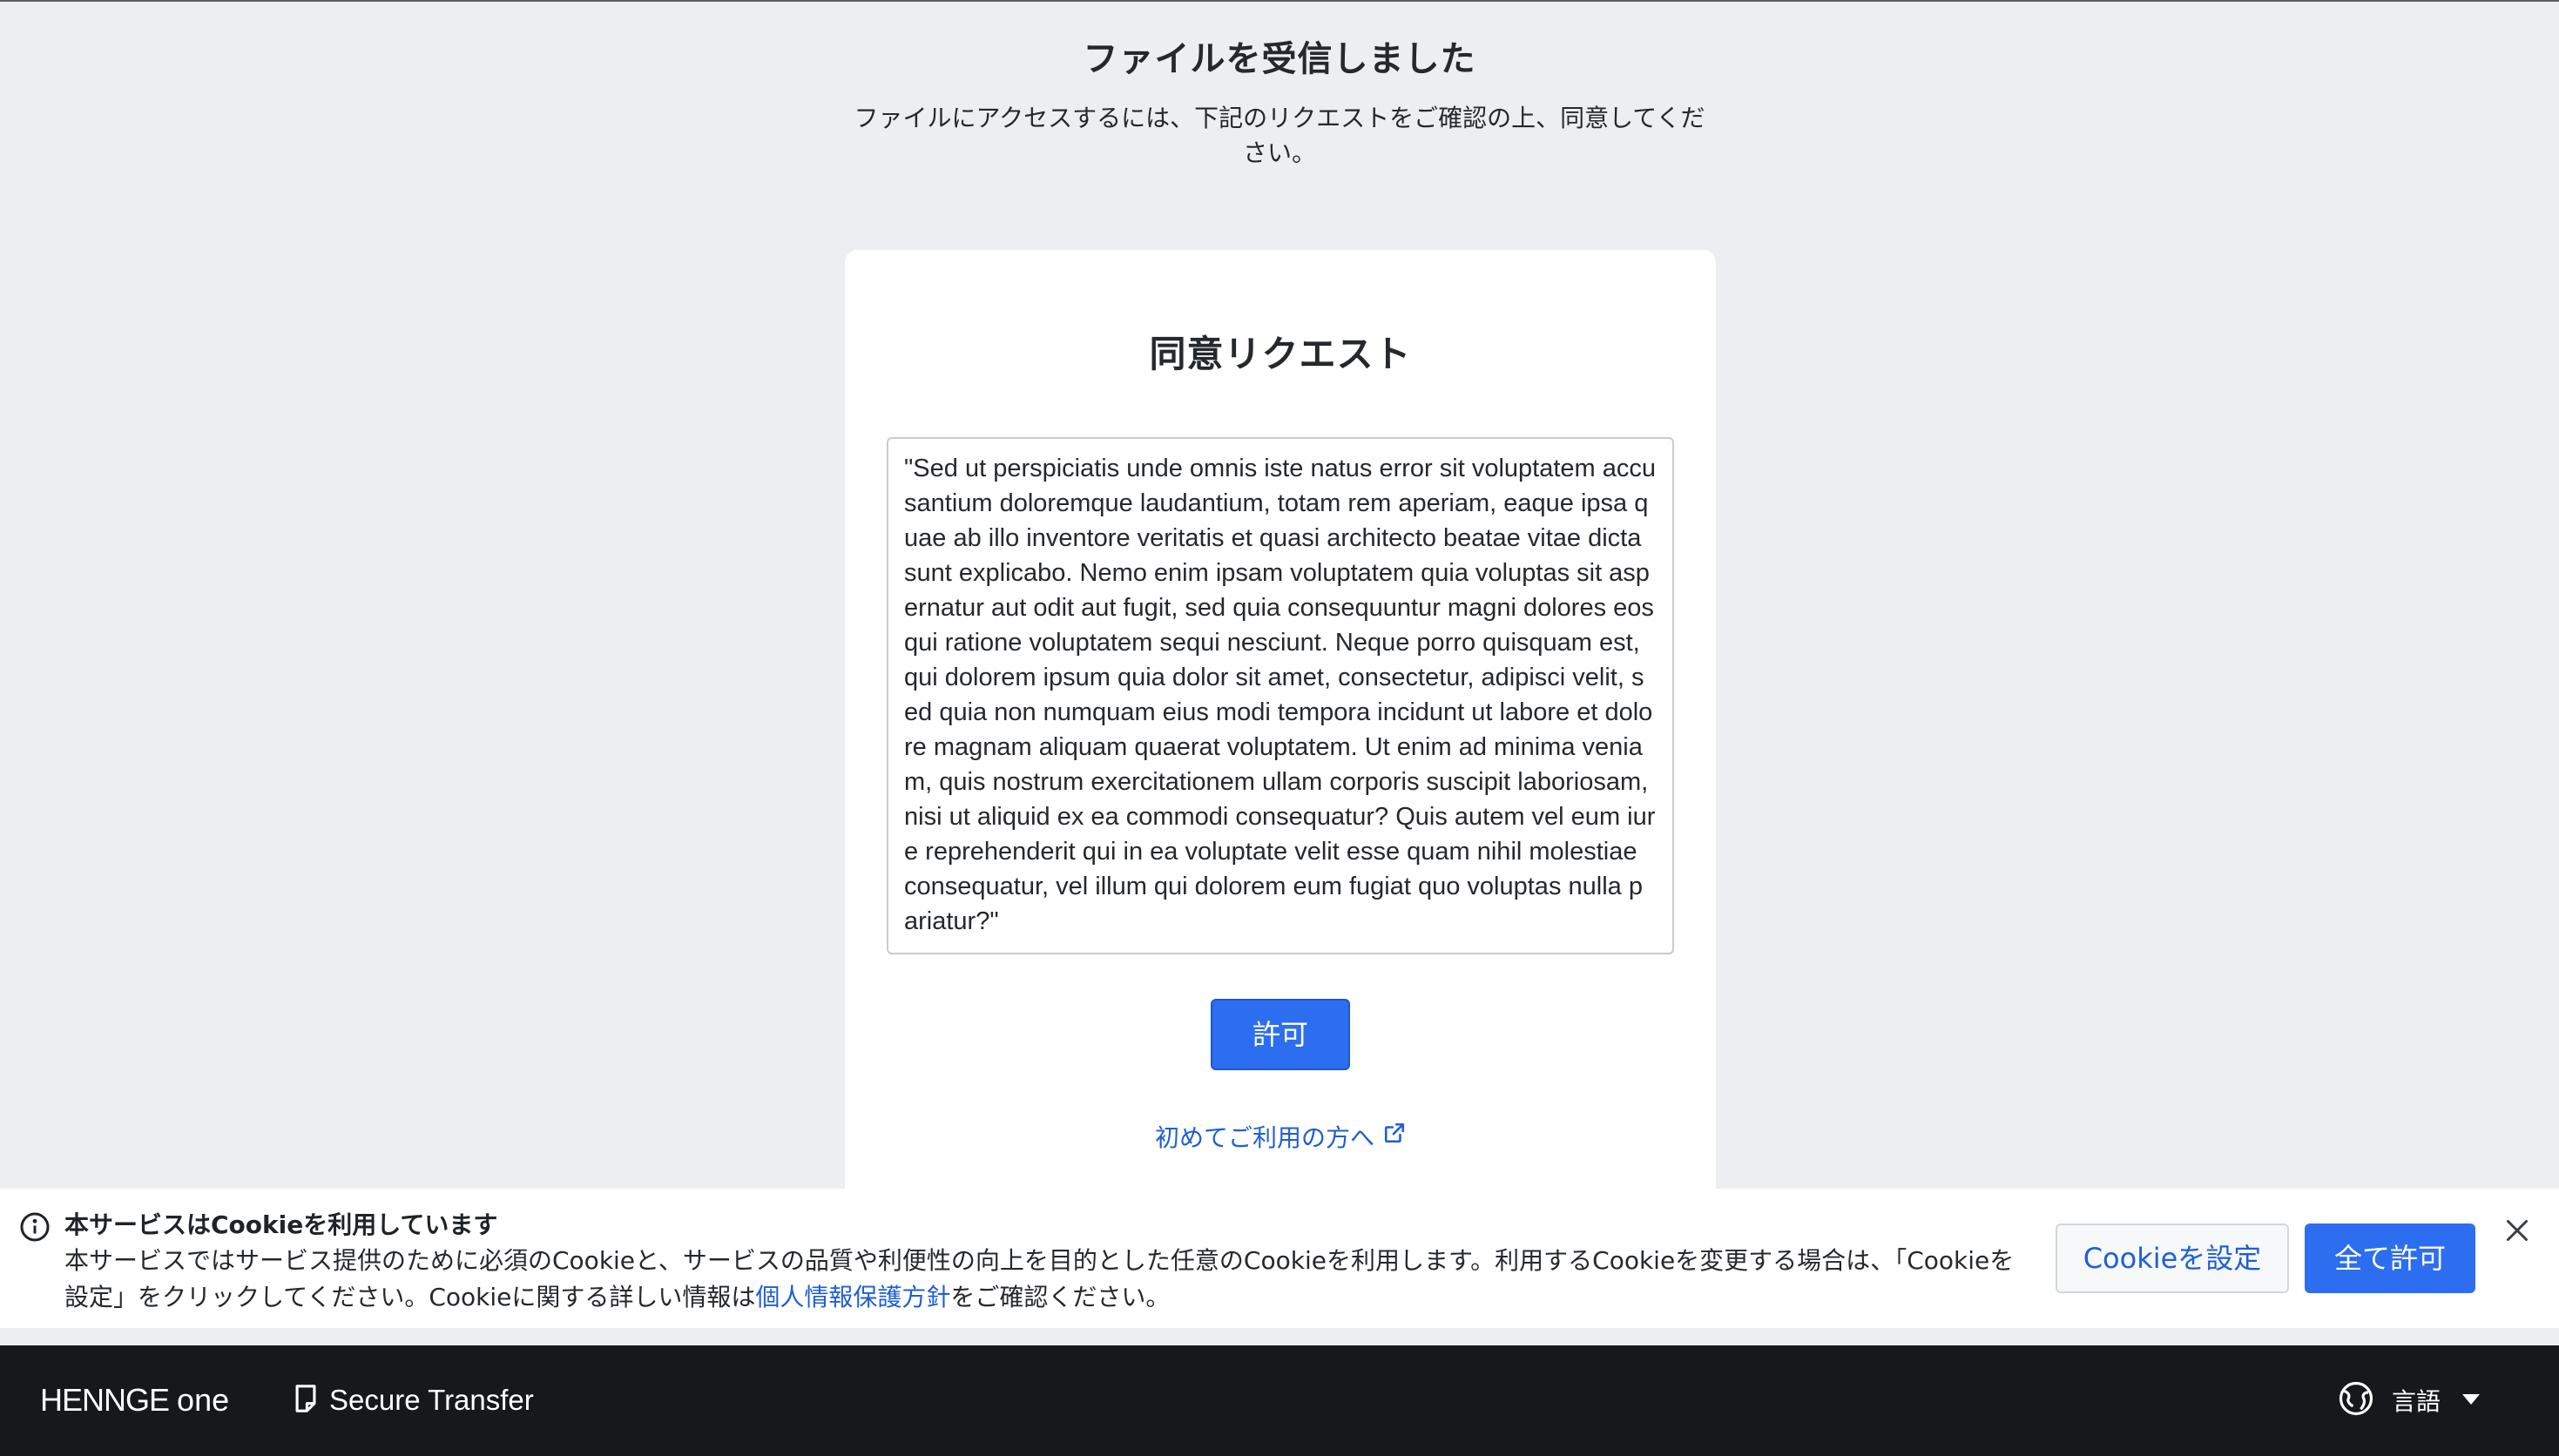  I want to click on close-icon, so click(2517, 1230).